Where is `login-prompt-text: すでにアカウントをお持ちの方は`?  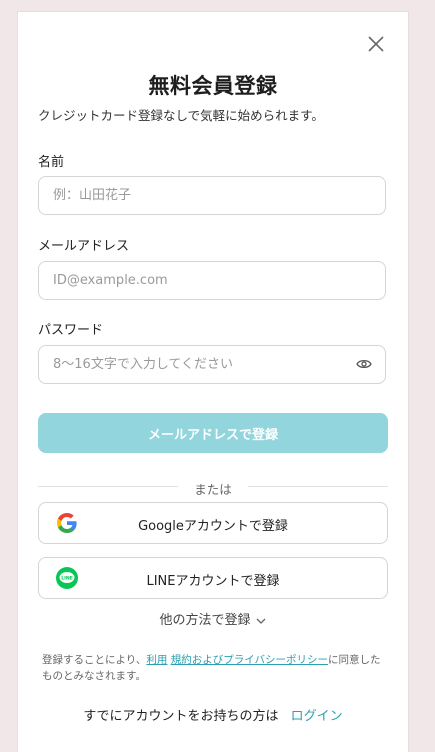 login-prompt-text: すでにアカウントをお持ちの方は is located at coordinates (181, 716).